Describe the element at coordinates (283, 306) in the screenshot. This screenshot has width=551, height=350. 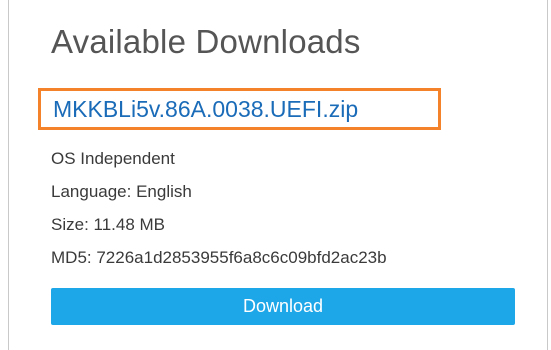
I see `download-button: Download` at that location.